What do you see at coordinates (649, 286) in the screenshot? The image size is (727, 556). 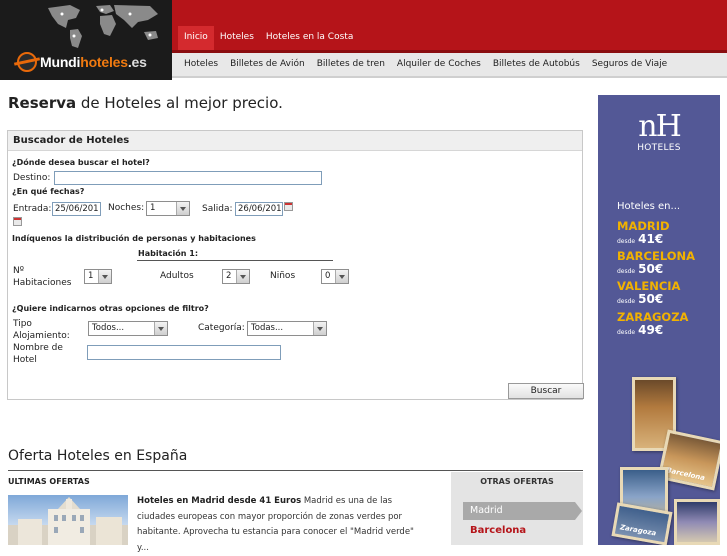 I see `ad-city-valencia: VALENCIA` at bounding box center [649, 286].